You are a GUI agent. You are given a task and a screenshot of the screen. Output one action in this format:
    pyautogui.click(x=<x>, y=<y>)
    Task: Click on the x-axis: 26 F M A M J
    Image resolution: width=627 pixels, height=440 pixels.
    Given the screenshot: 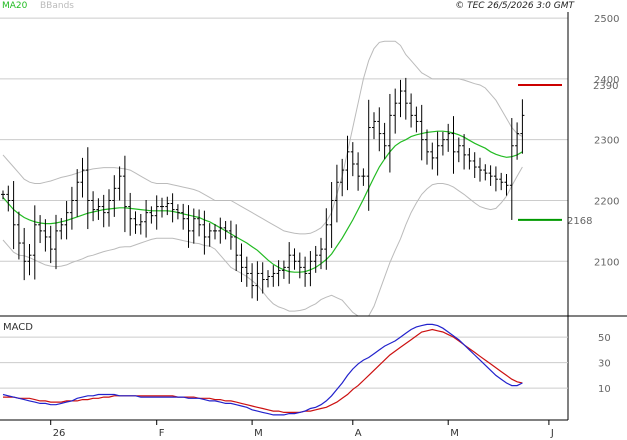 What is the action you would take?
    pyautogui.click(x=302, y=429)
    